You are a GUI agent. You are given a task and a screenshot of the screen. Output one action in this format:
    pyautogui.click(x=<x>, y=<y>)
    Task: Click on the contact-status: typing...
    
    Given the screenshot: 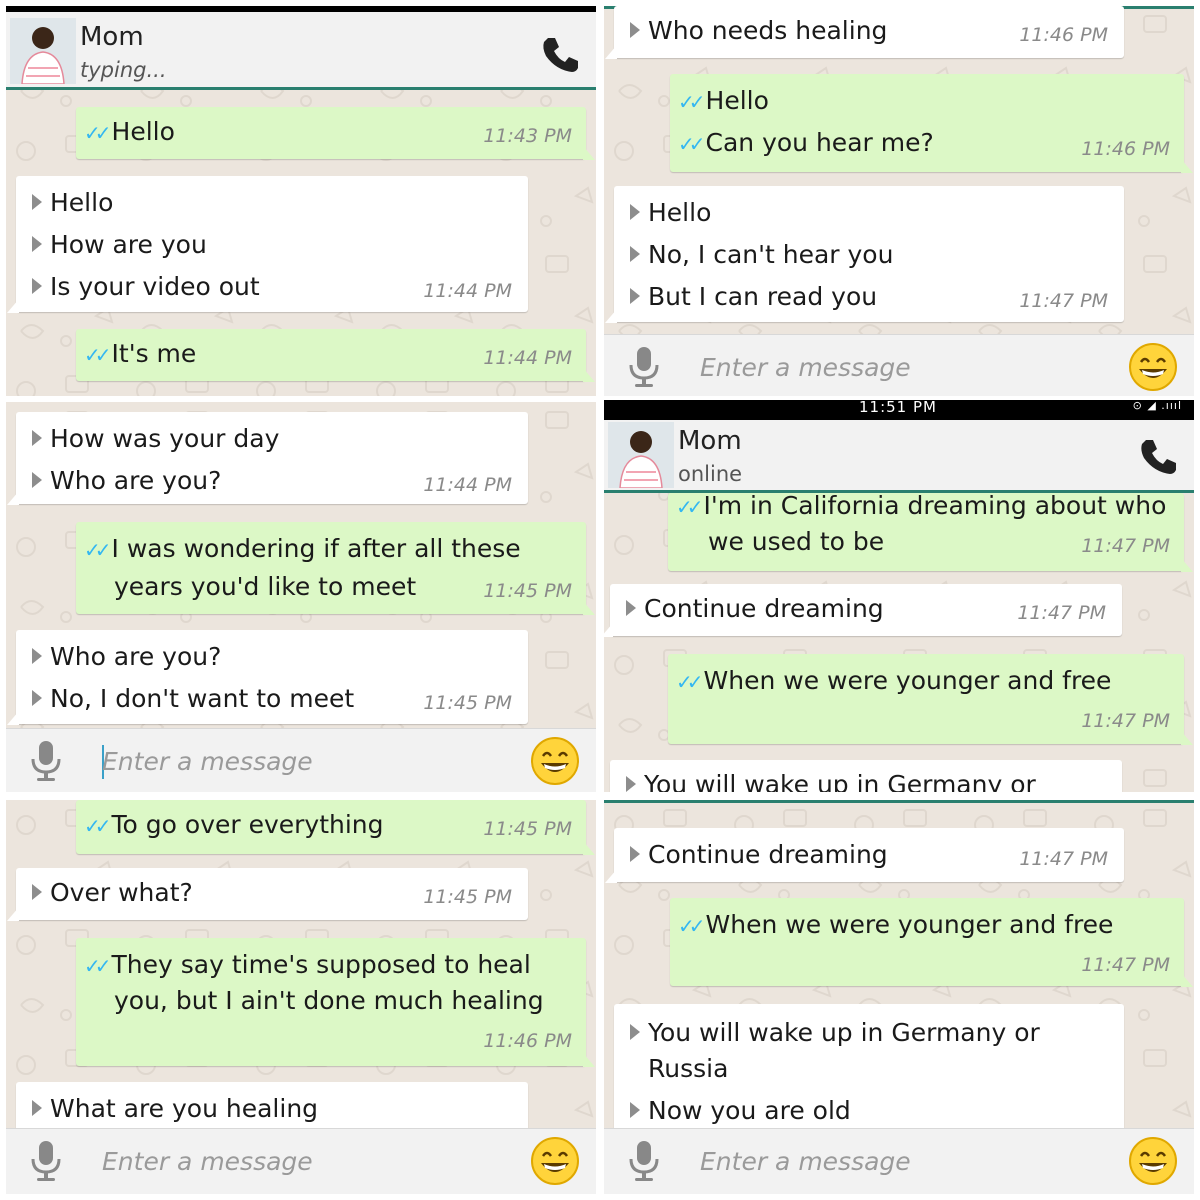 What is the action you would take?
    pyautogui.click(x=123, y=70)
    